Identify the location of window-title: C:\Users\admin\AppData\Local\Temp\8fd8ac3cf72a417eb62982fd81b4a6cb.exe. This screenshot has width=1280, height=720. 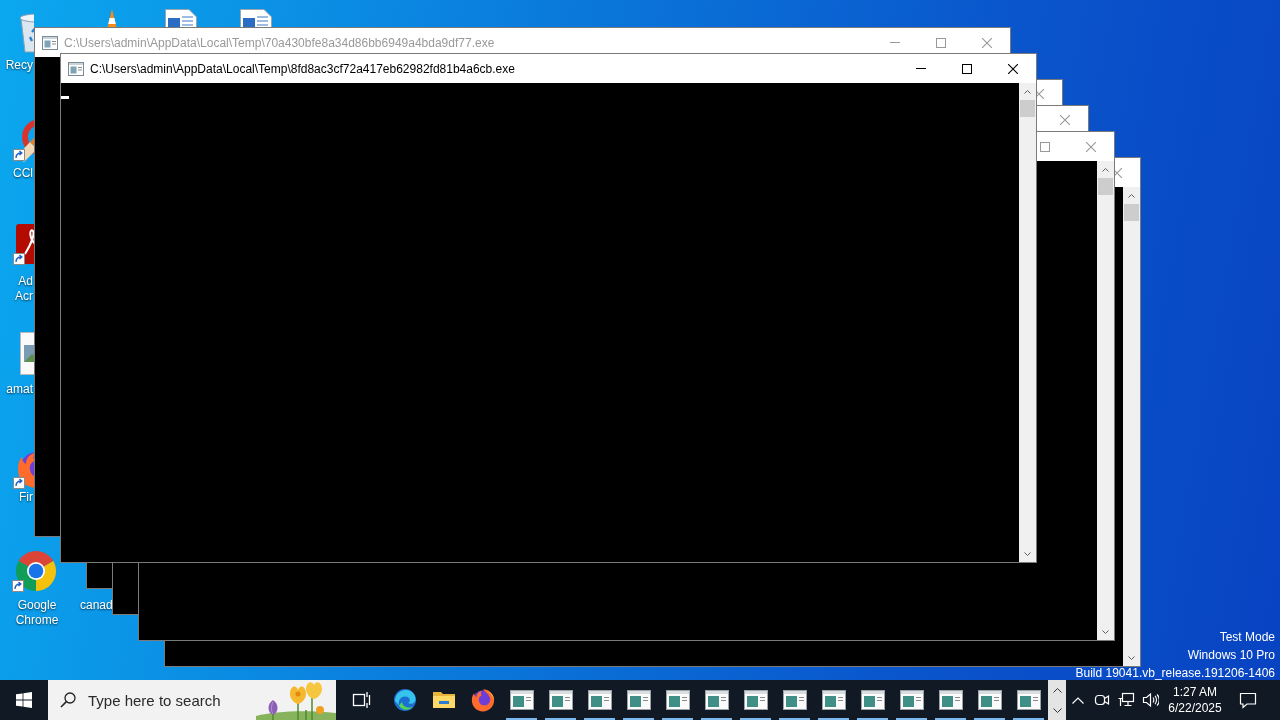
(302, 68).